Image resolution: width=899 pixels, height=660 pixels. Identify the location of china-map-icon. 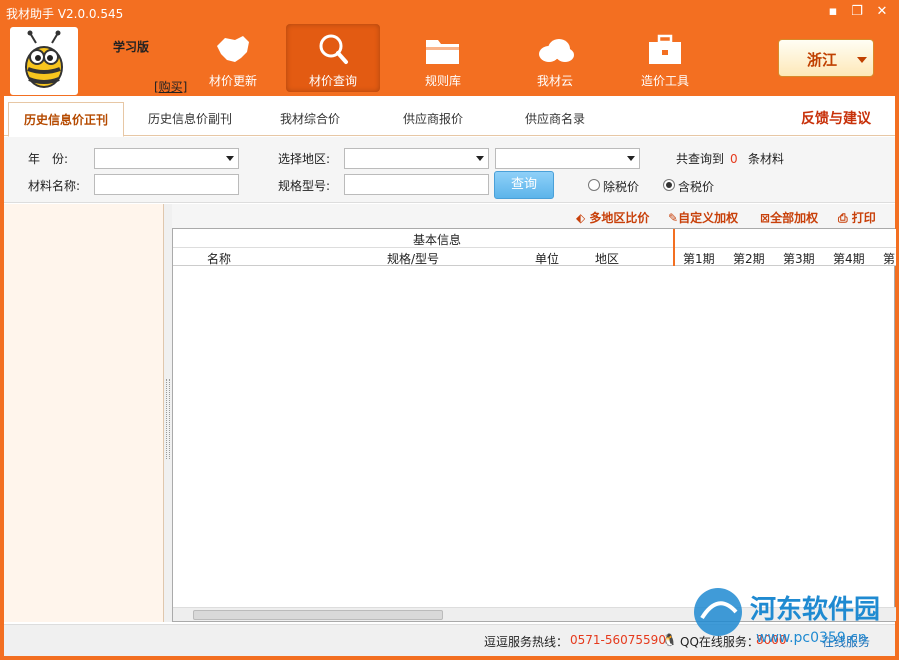
(233, 49).